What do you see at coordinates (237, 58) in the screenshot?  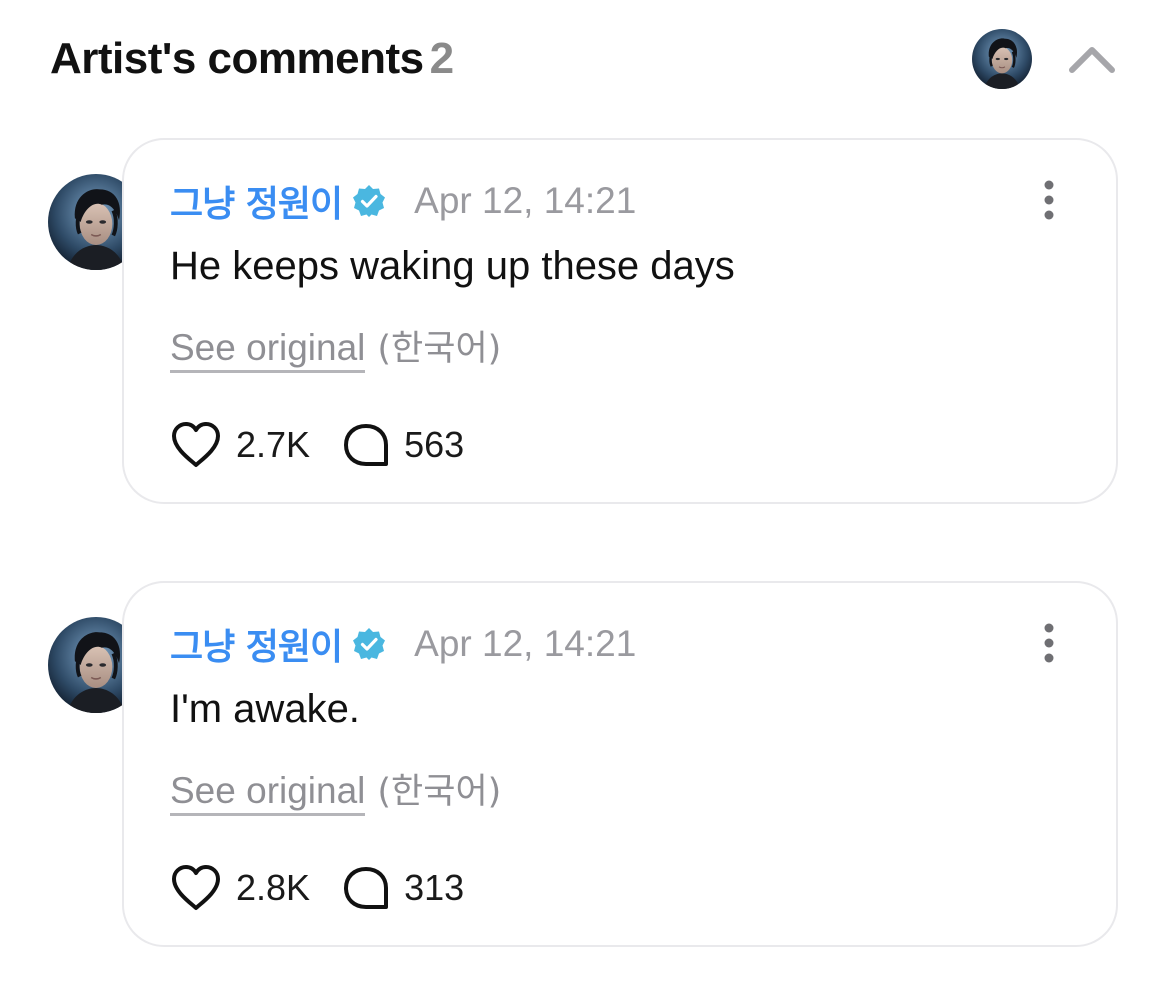 I see `section-title-text: Artist's comments` at bounding box center [237, 58].